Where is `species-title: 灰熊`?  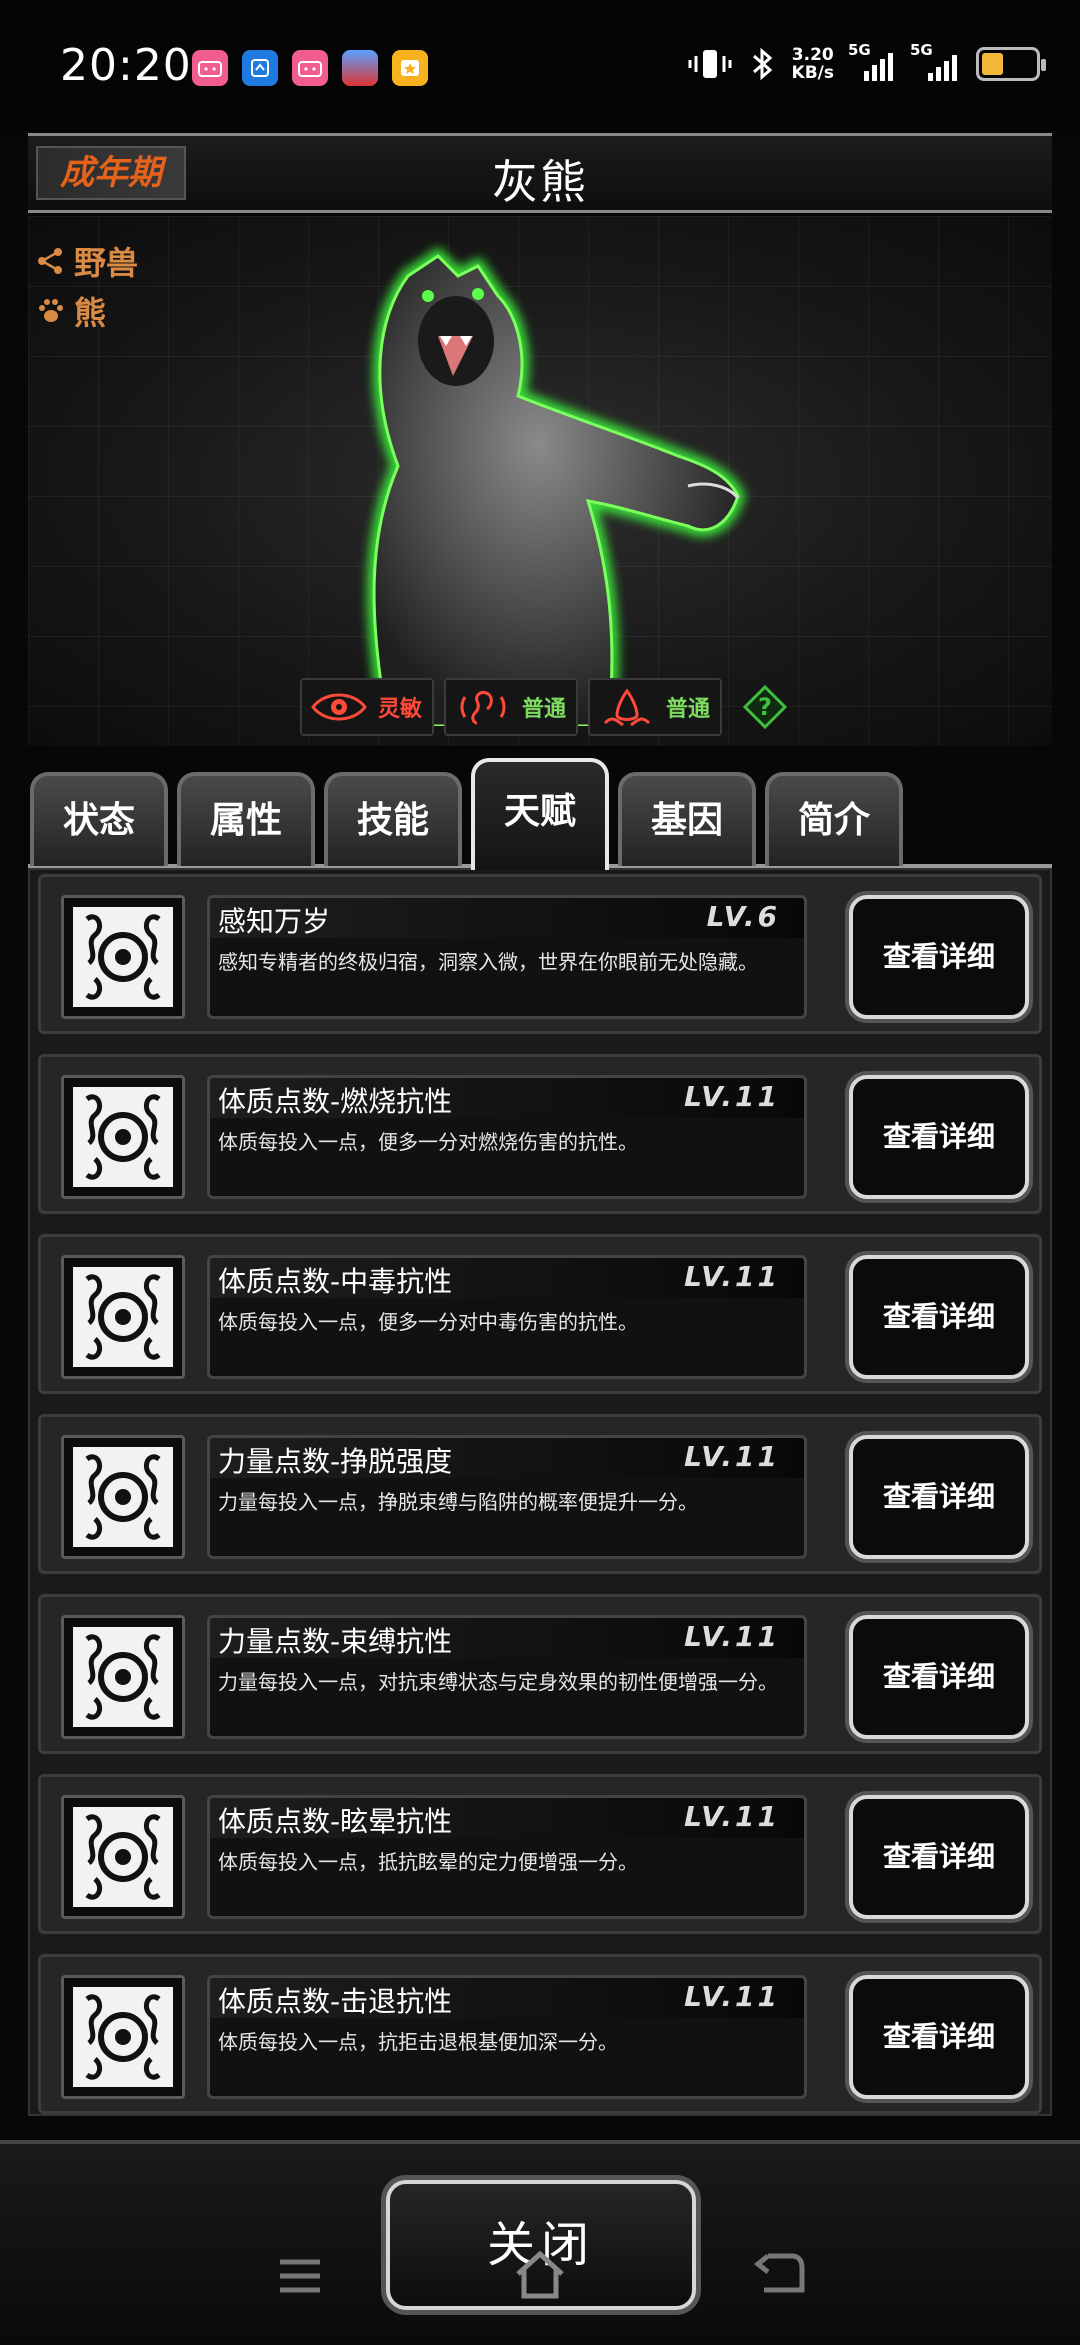 species-title: 灰熊 is located at coordinates (540, 182).